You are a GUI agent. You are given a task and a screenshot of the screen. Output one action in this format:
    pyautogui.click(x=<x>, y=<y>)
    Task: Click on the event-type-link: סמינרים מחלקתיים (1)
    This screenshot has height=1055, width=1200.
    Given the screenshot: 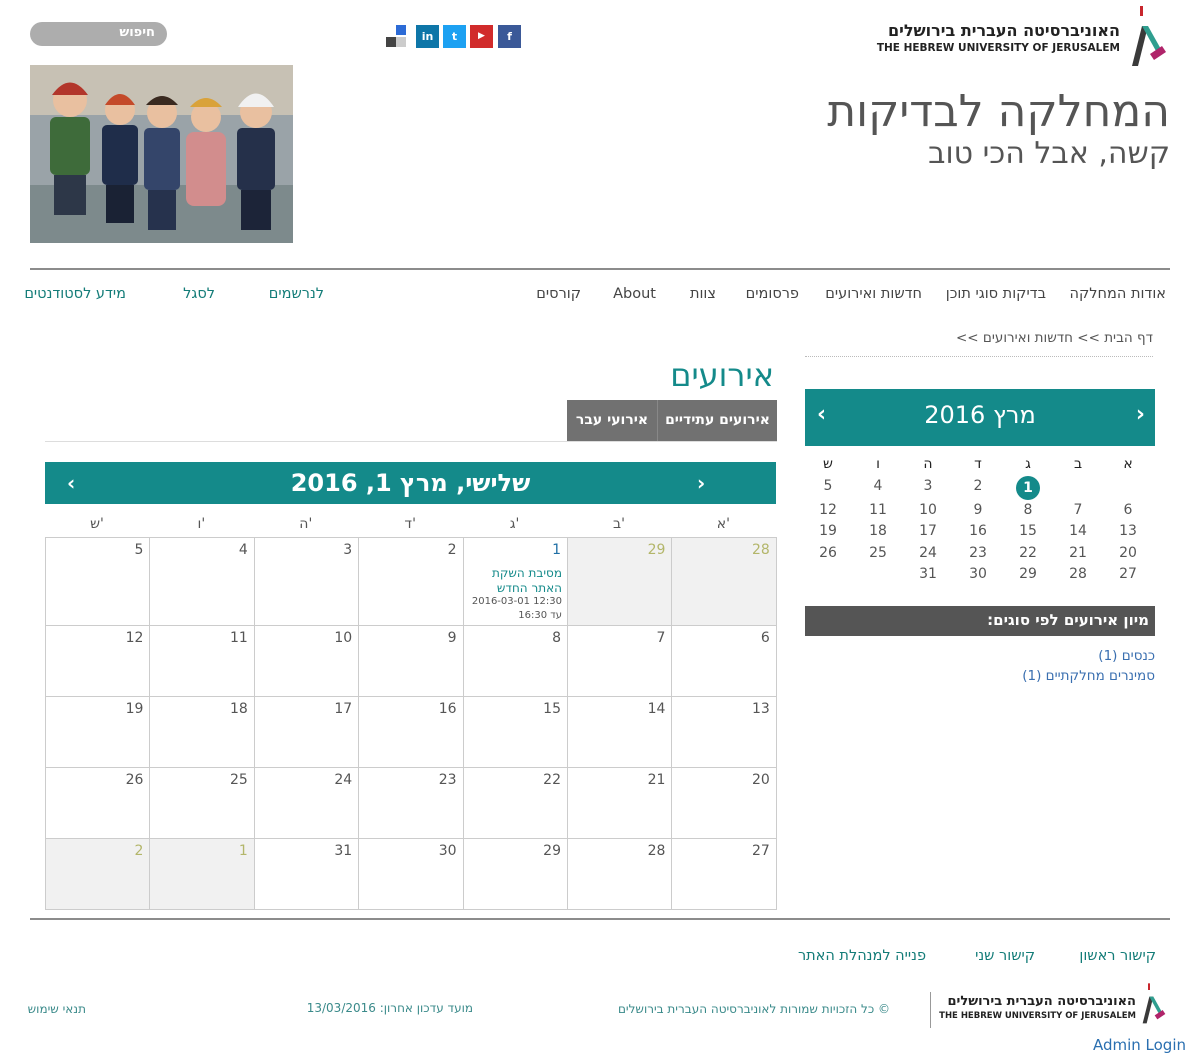 What is the action you would take?
    pyautogui.click(x=1088, y=676)
    